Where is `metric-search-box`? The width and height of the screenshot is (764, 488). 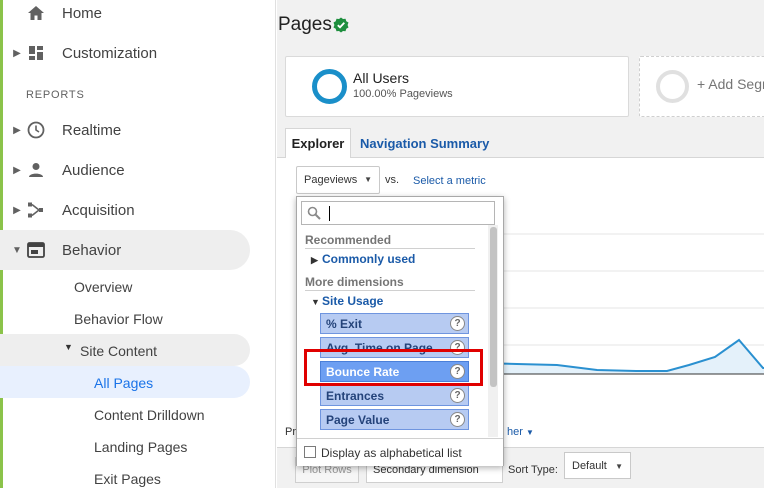
metric-search-box is located at coordinates (398, 213).